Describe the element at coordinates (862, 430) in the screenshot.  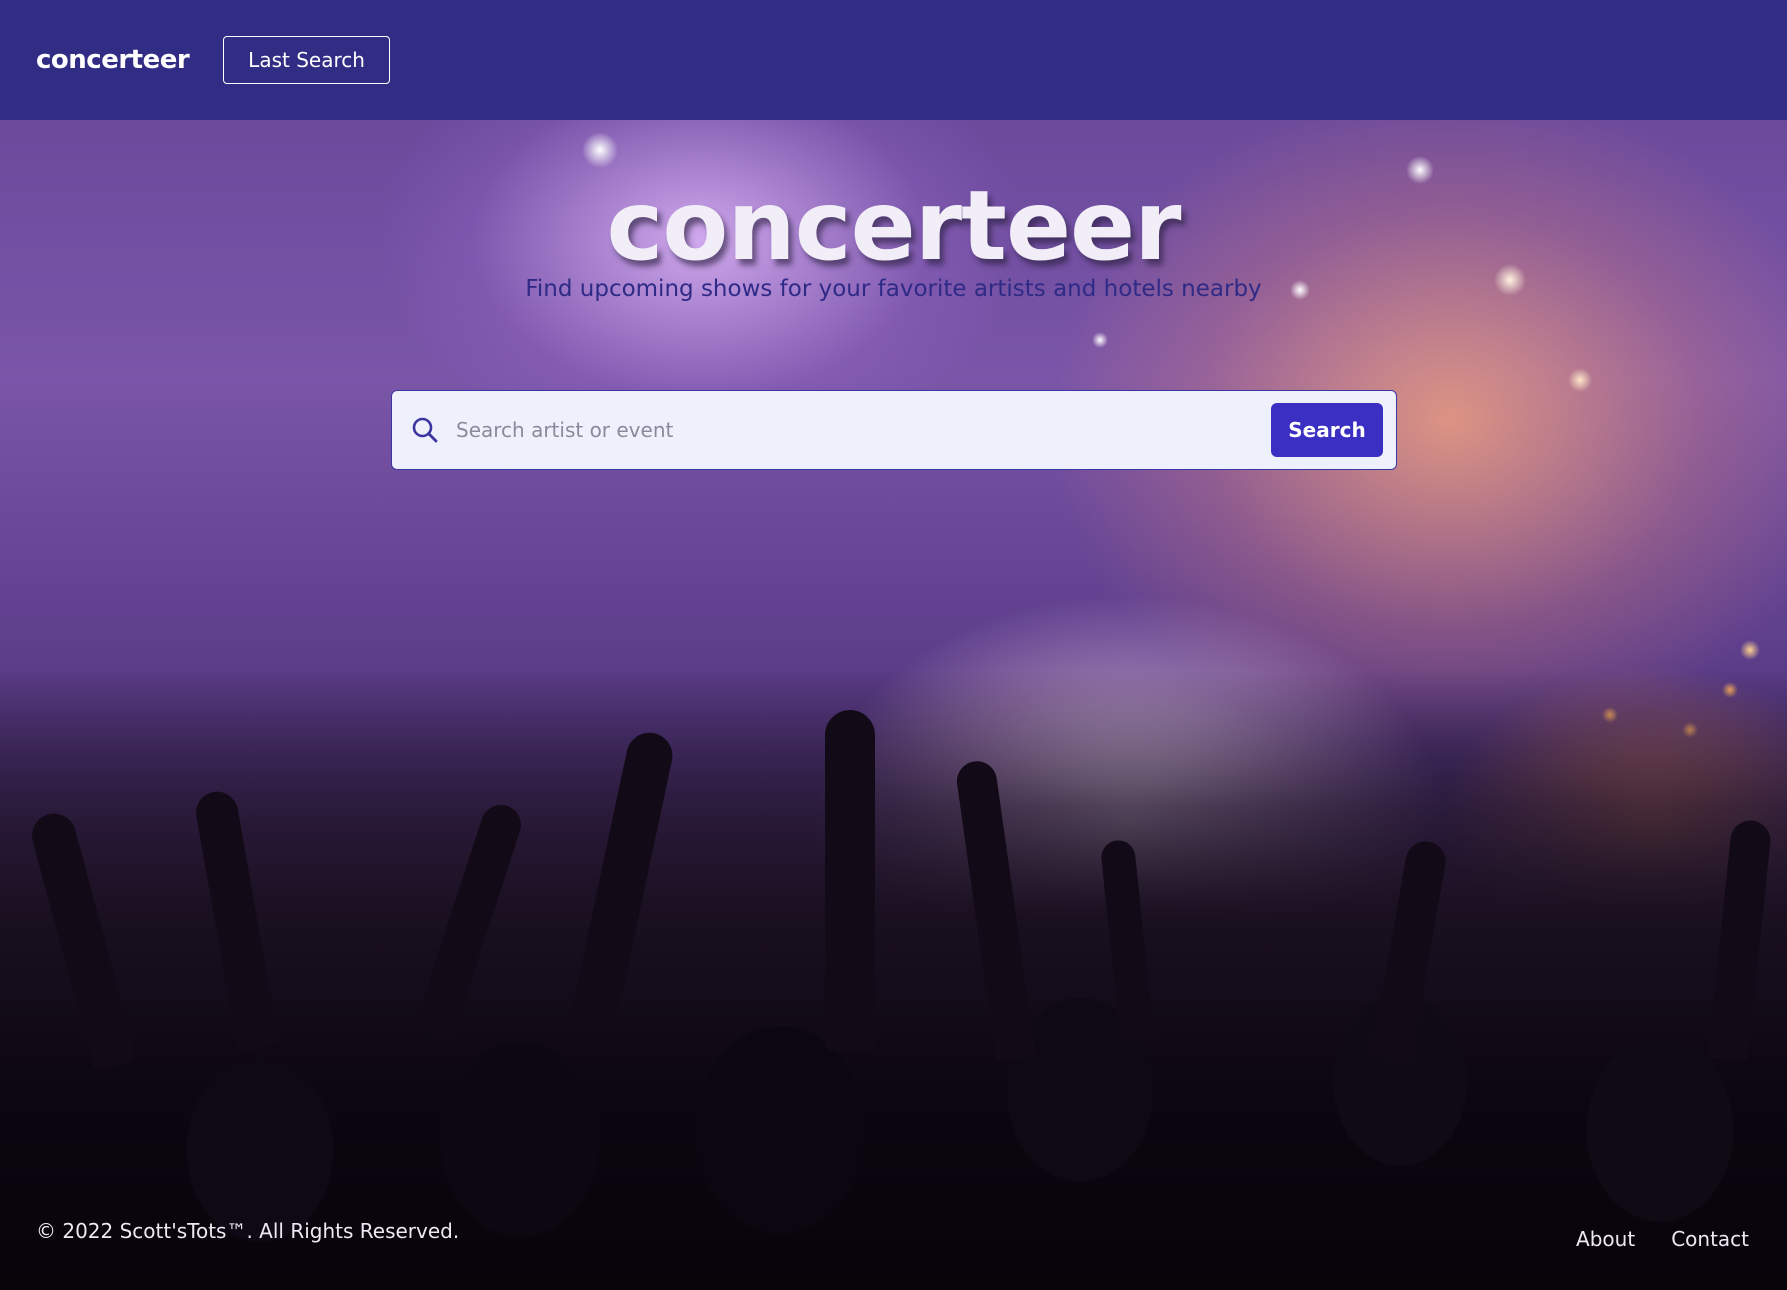
I see `search-input` at that location.